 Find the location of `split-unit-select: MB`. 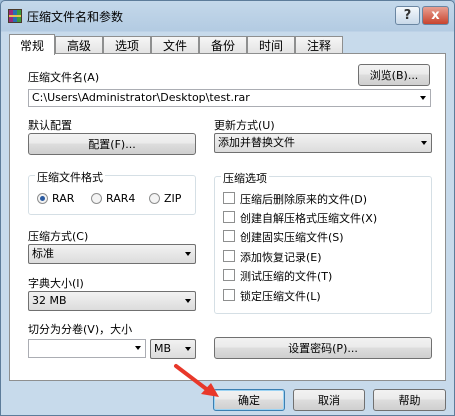

split-unit-select: MB is located at coordinates (173, 349).